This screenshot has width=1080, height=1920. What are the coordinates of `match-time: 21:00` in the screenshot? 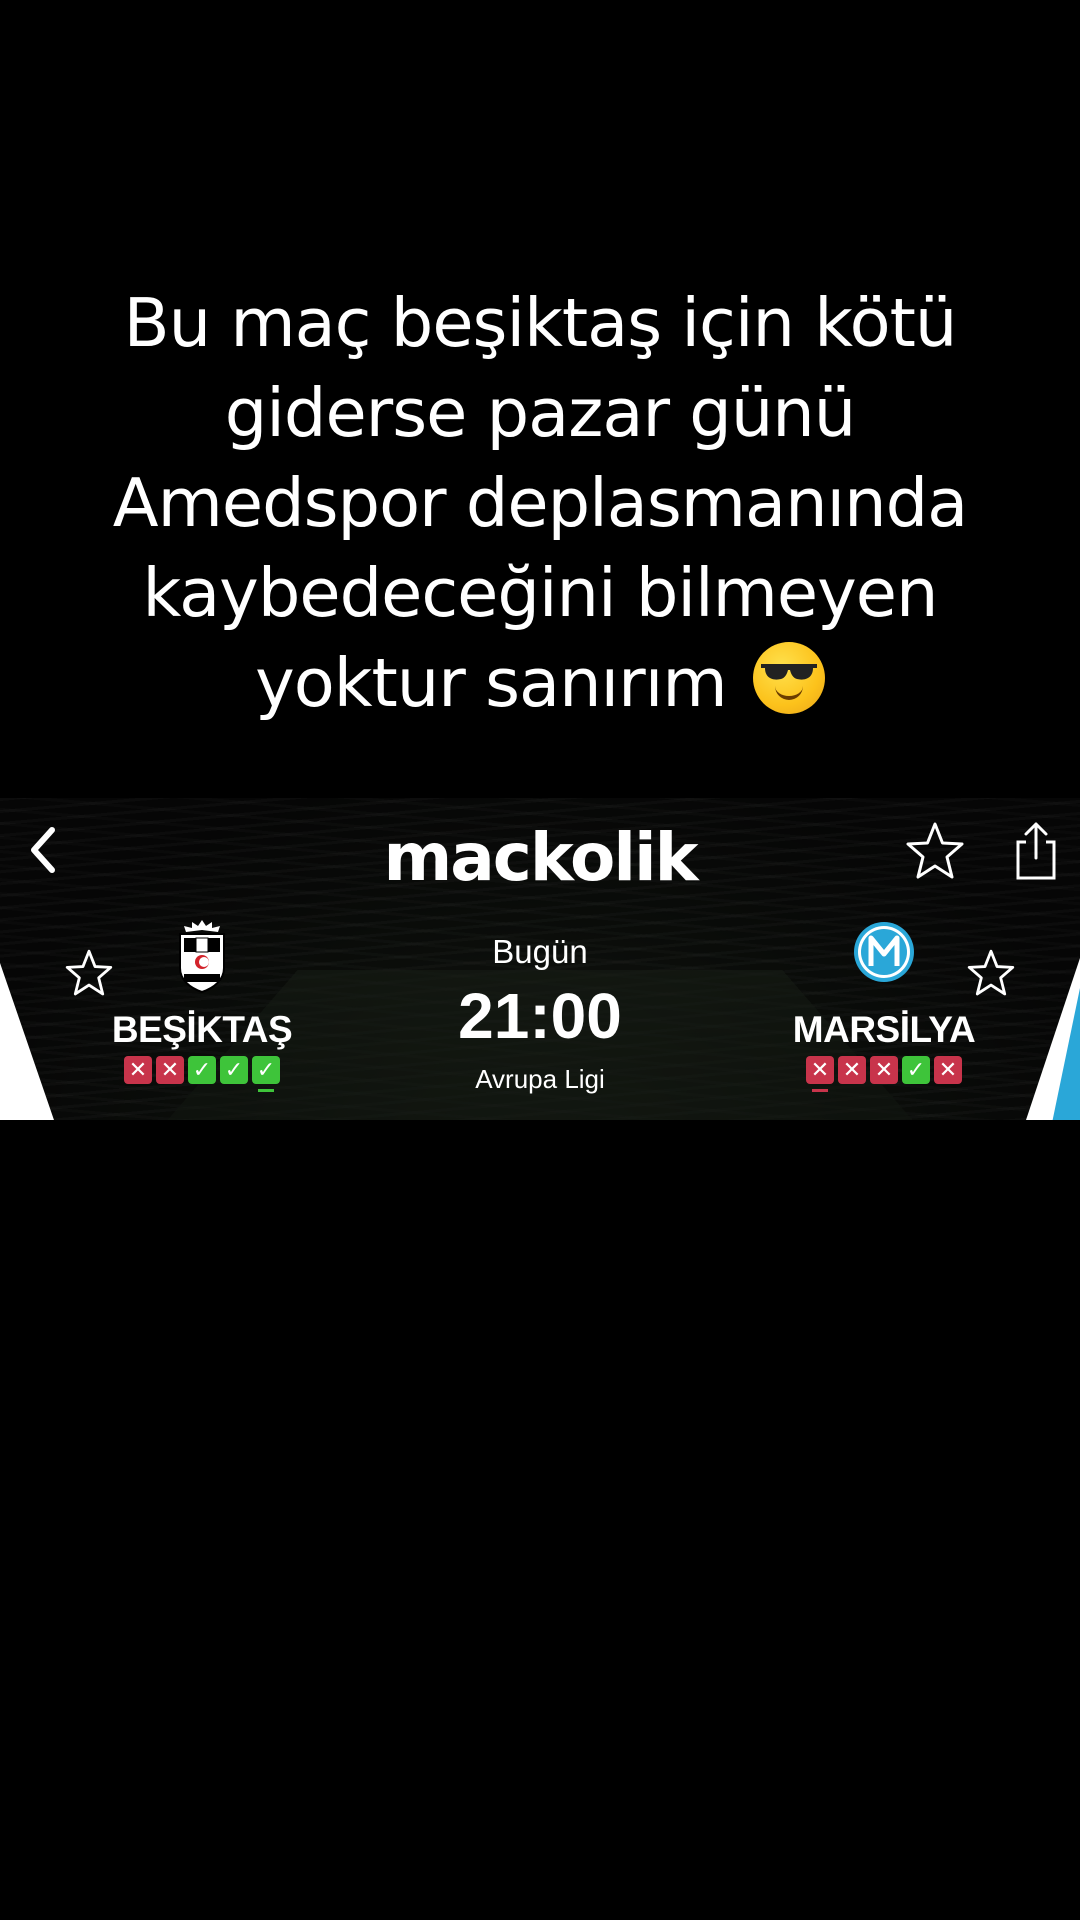 It's located at (540, 1016).